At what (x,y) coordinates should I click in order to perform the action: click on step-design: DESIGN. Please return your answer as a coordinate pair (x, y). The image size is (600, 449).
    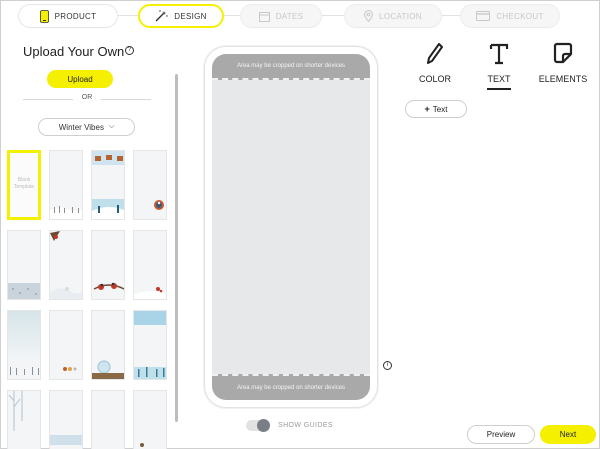
    Looking at the image, I should click on (181, 16).